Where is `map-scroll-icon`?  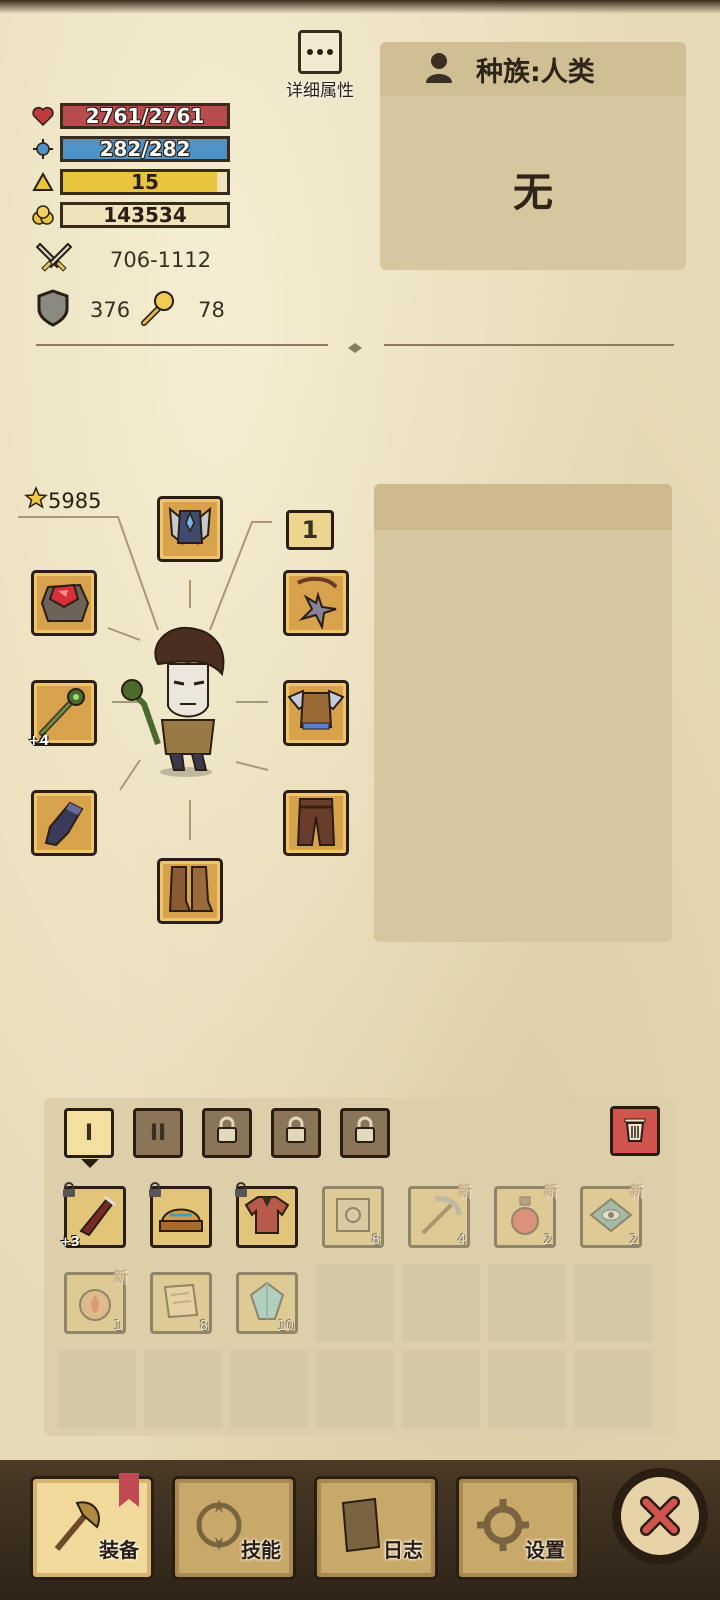
map-scroll-icon is located at coordinates (181, 1303).